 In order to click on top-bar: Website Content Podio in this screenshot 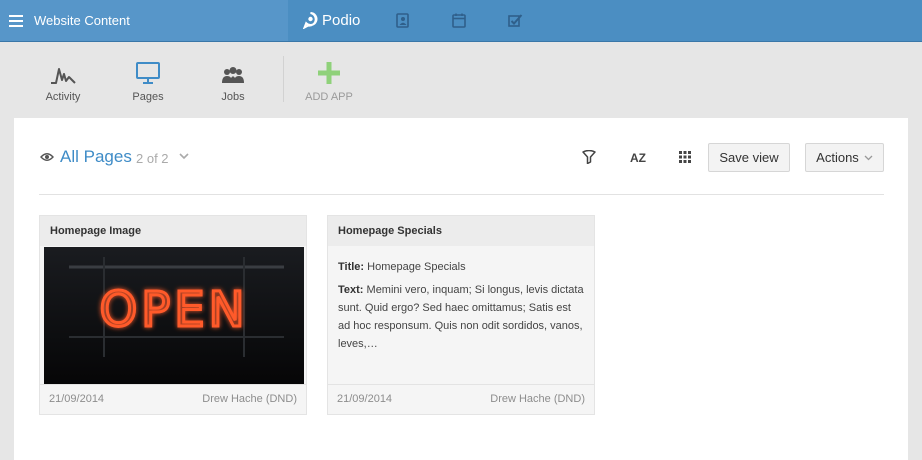, I will do `click(461, 21)`.